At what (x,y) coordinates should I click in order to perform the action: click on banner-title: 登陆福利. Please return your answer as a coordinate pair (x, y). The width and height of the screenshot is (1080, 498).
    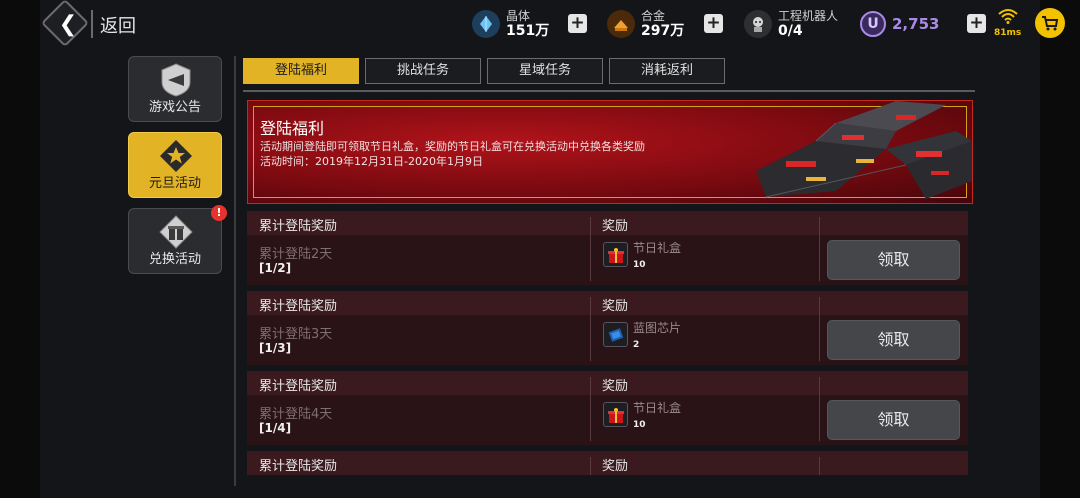
    Looking at the image, I should click on (292, 128).